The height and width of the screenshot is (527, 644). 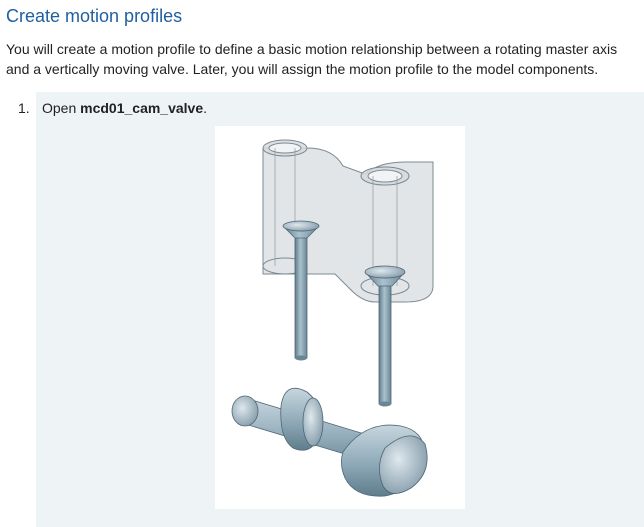 What do you see at coordinates (61, 108) in the screenshot?
I see `step-prefix: Open` at bounding box center [61, 108].